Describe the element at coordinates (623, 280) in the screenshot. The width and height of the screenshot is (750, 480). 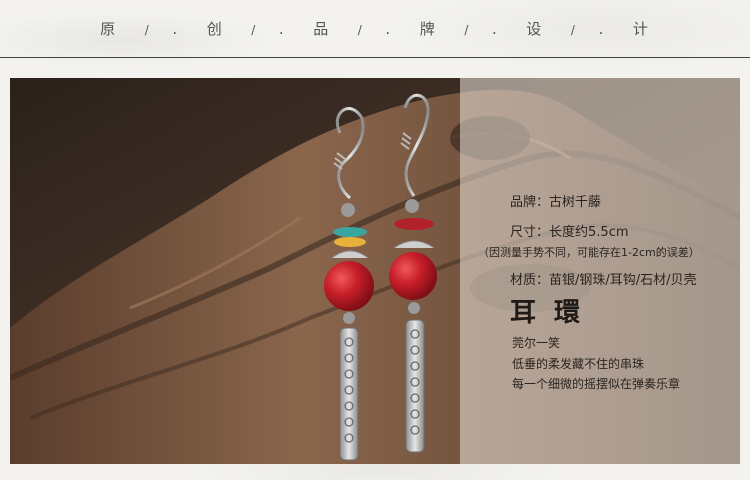
I see `material-value: 苗银/钢珠/耳钩/石材/贝壳` at that location.